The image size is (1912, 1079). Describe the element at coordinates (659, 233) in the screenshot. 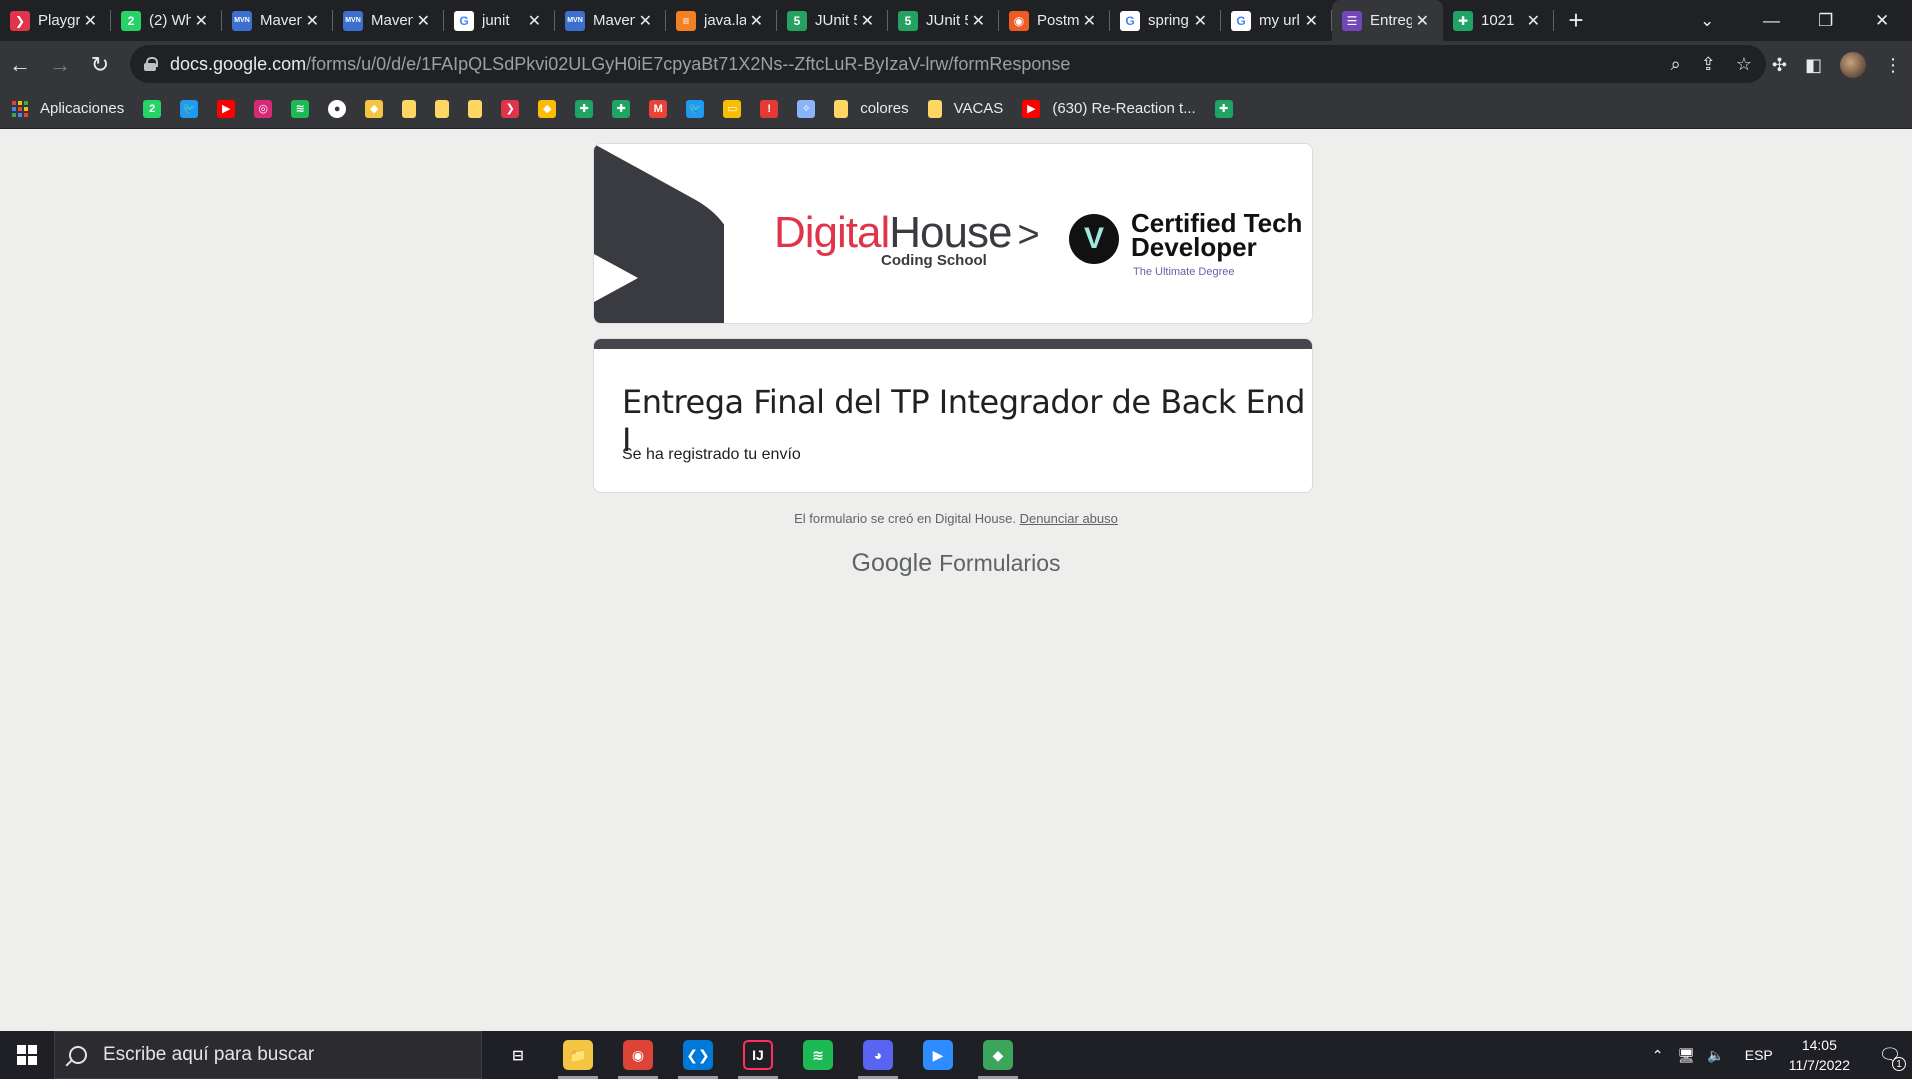

I see `play-shape-icon` at that location.